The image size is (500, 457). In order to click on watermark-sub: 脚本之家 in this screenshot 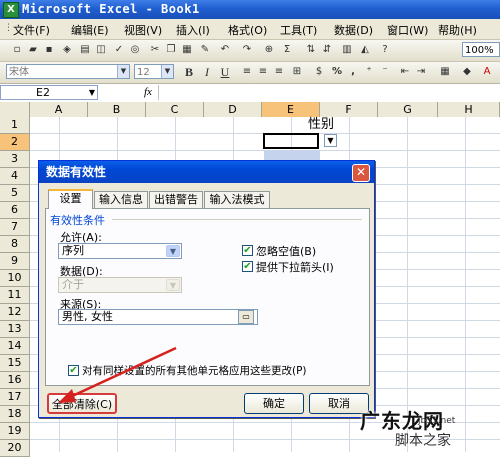, I will do `click(423, 441)`.